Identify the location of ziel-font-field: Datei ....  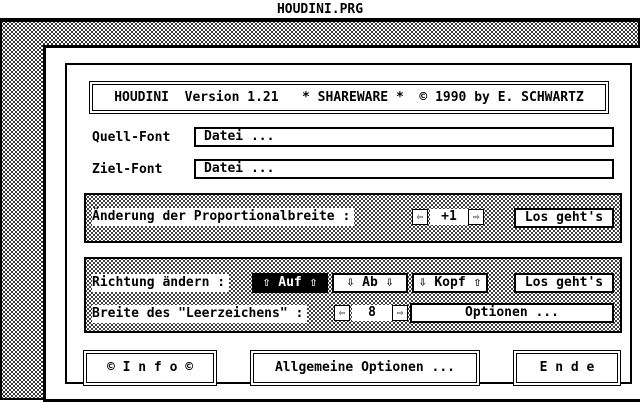
(404, 169).